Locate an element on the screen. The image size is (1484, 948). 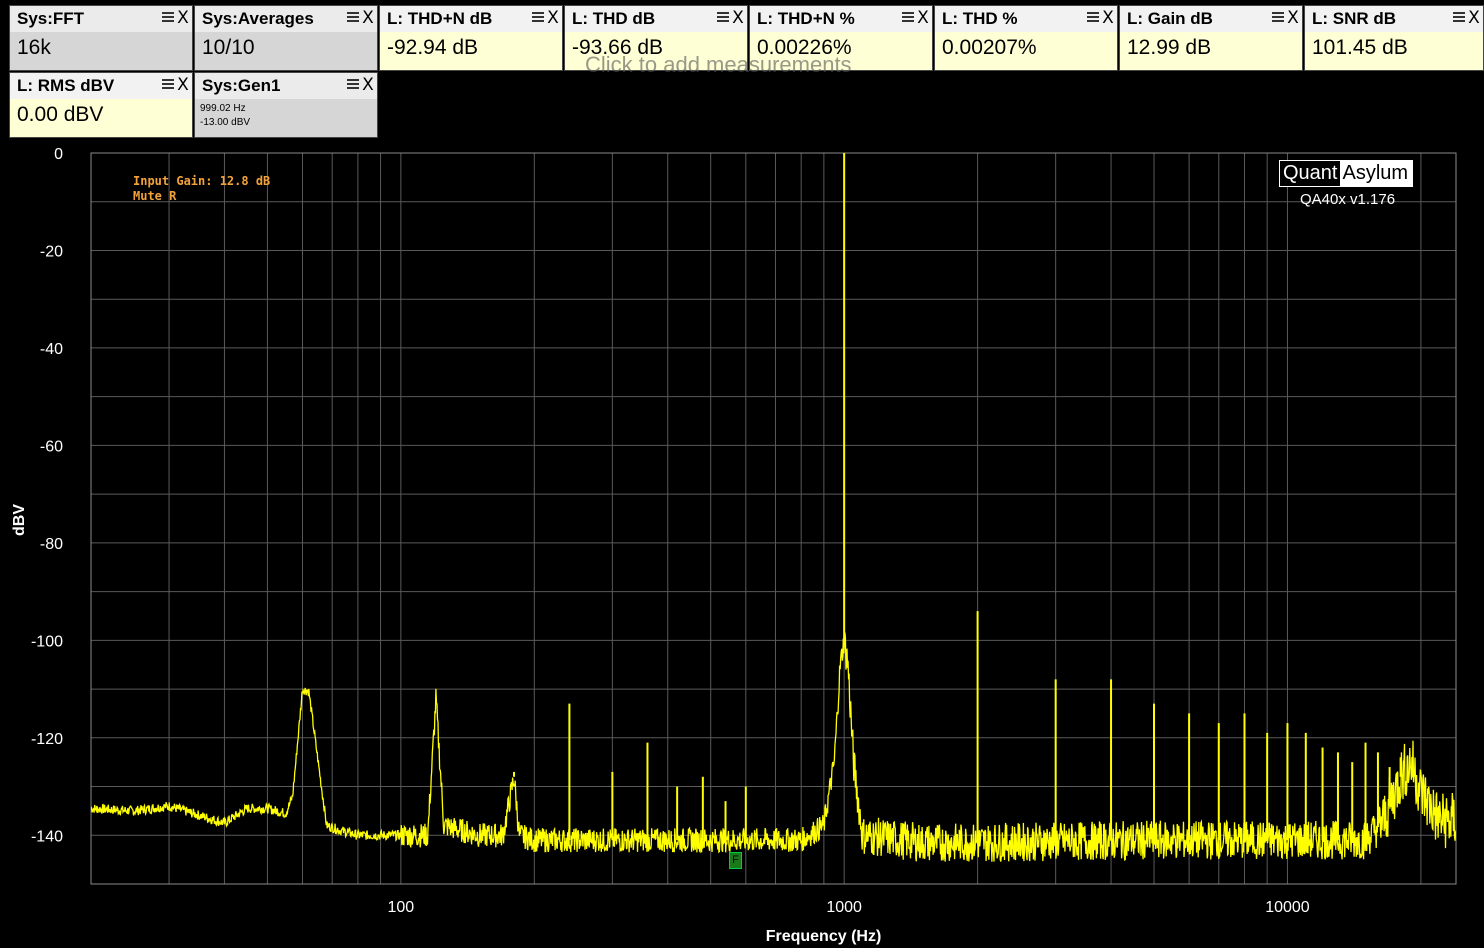
note-mute: Mute R is located at coordinates (155, 196).